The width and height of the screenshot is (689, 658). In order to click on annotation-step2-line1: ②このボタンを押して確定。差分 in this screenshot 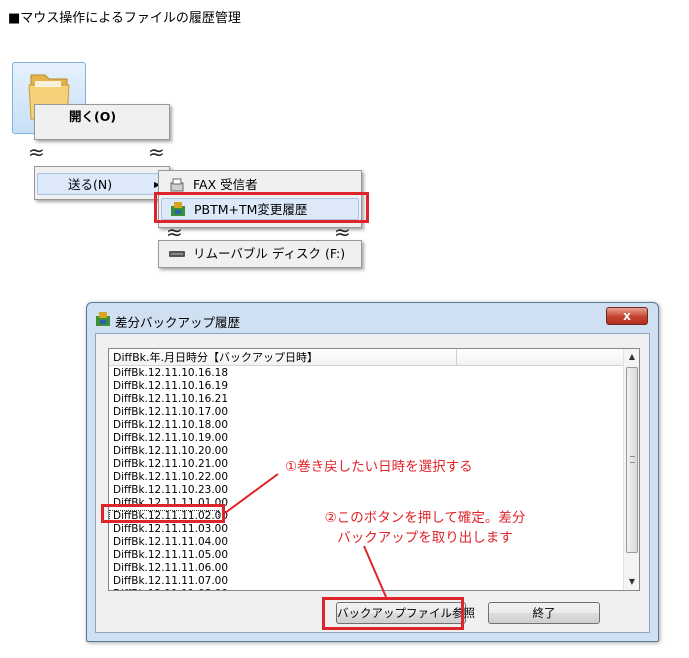, I will do `click(425, 518)`.